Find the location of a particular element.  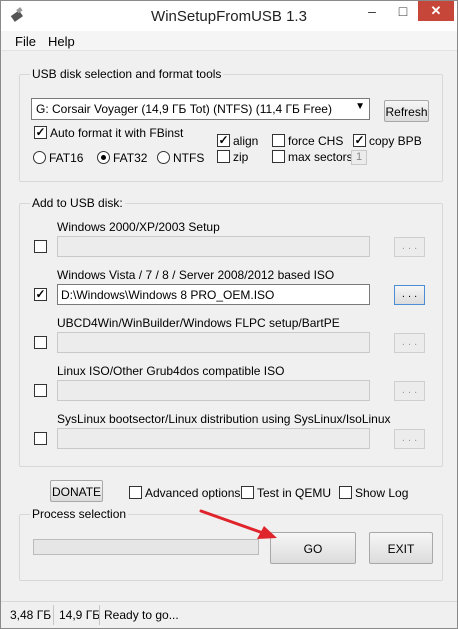

show-log-label: Show Log is located at coordinates (382, 493).